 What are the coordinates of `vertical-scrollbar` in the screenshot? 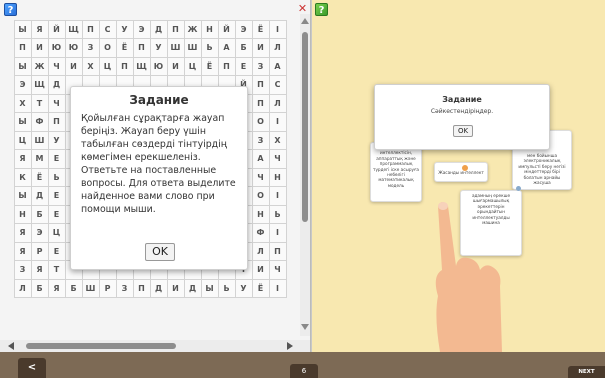 It's located at (305, 175).